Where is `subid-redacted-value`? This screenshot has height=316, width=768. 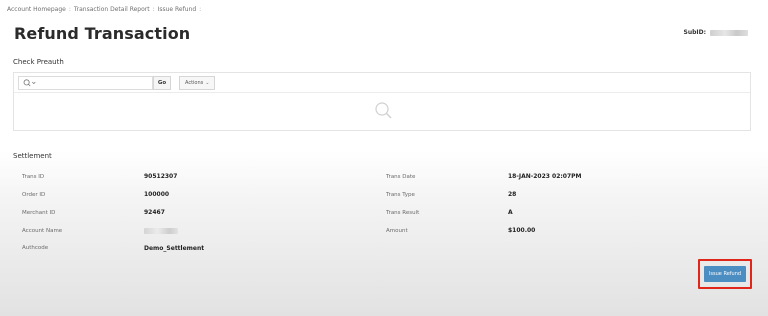
subid-redacted-value is located at coordinates (729, 32).